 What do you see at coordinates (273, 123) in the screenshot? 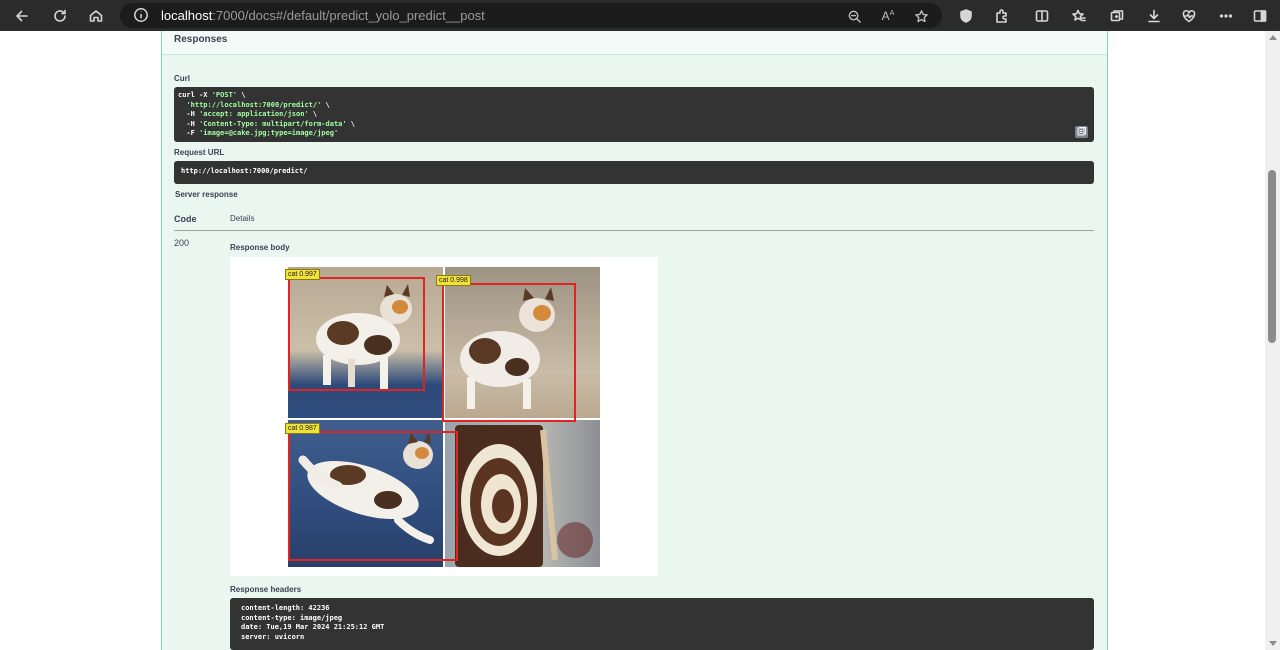
I see `curl-string: 'Content-Type: multipart/form-data'` at bounding box center [273, 123].